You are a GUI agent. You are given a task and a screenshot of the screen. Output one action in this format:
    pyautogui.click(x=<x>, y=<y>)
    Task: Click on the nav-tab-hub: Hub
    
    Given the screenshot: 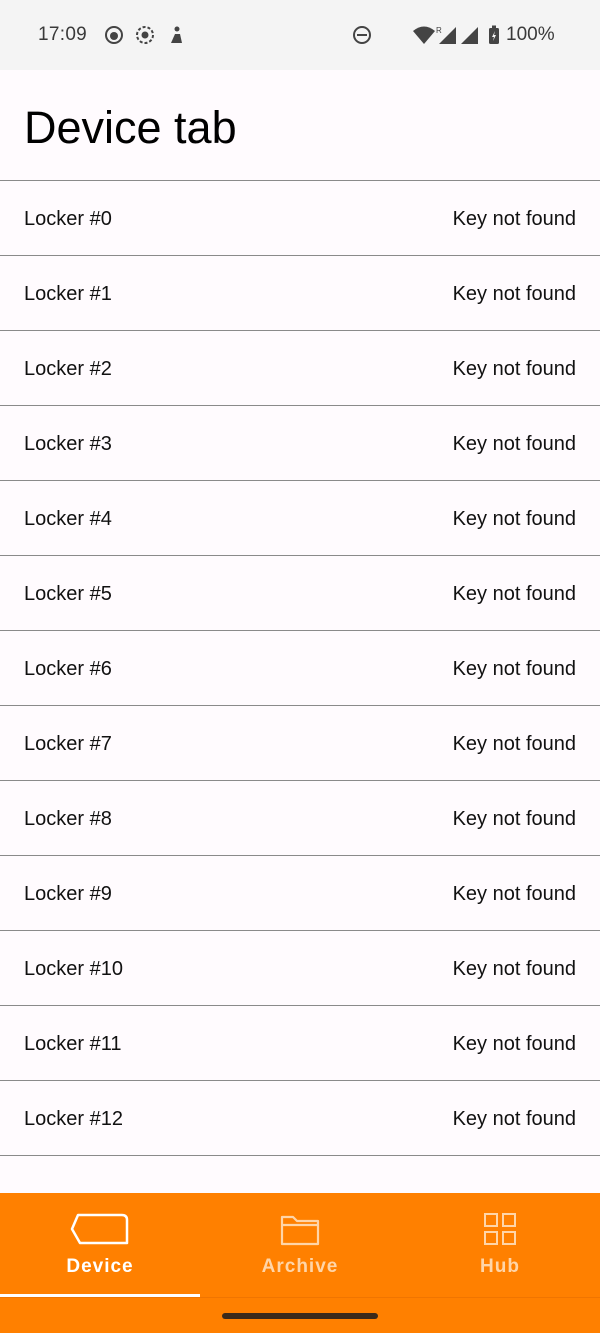 What is the action you would take?
    pyautogui.click(x=500, y=1245)
    